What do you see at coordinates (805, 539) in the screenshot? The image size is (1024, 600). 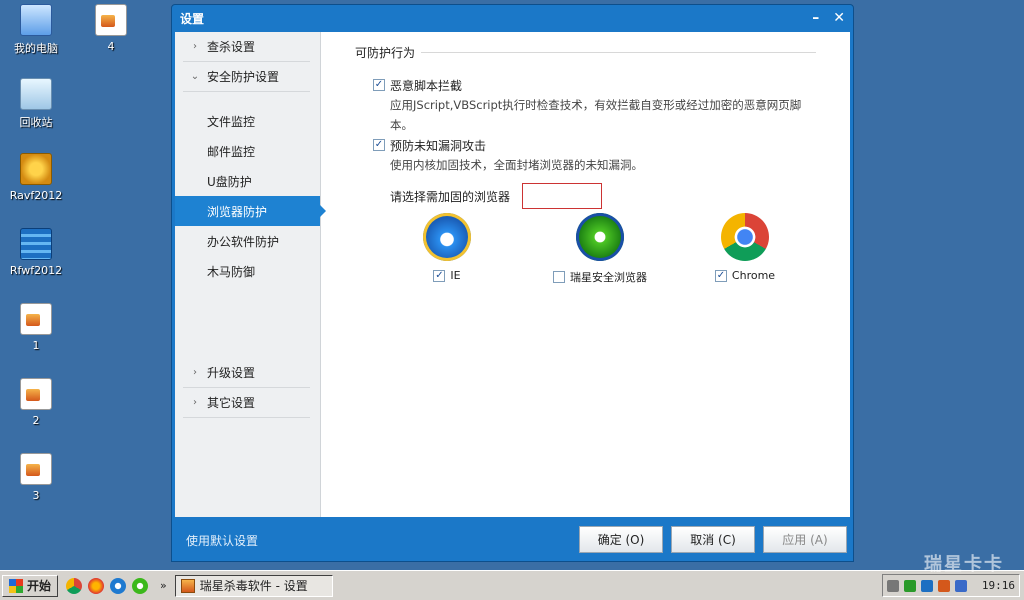 I see `apply-button: 应用 (A)` at bounding box center [805, 539].